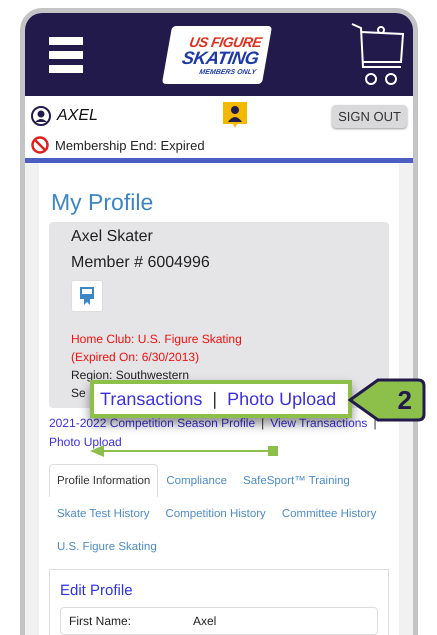 The image size is (437, 635). What do you see at coordinates (103, 480) in the screenshot?
I see `tab: Profile Information` at bounding box center [103, 480].